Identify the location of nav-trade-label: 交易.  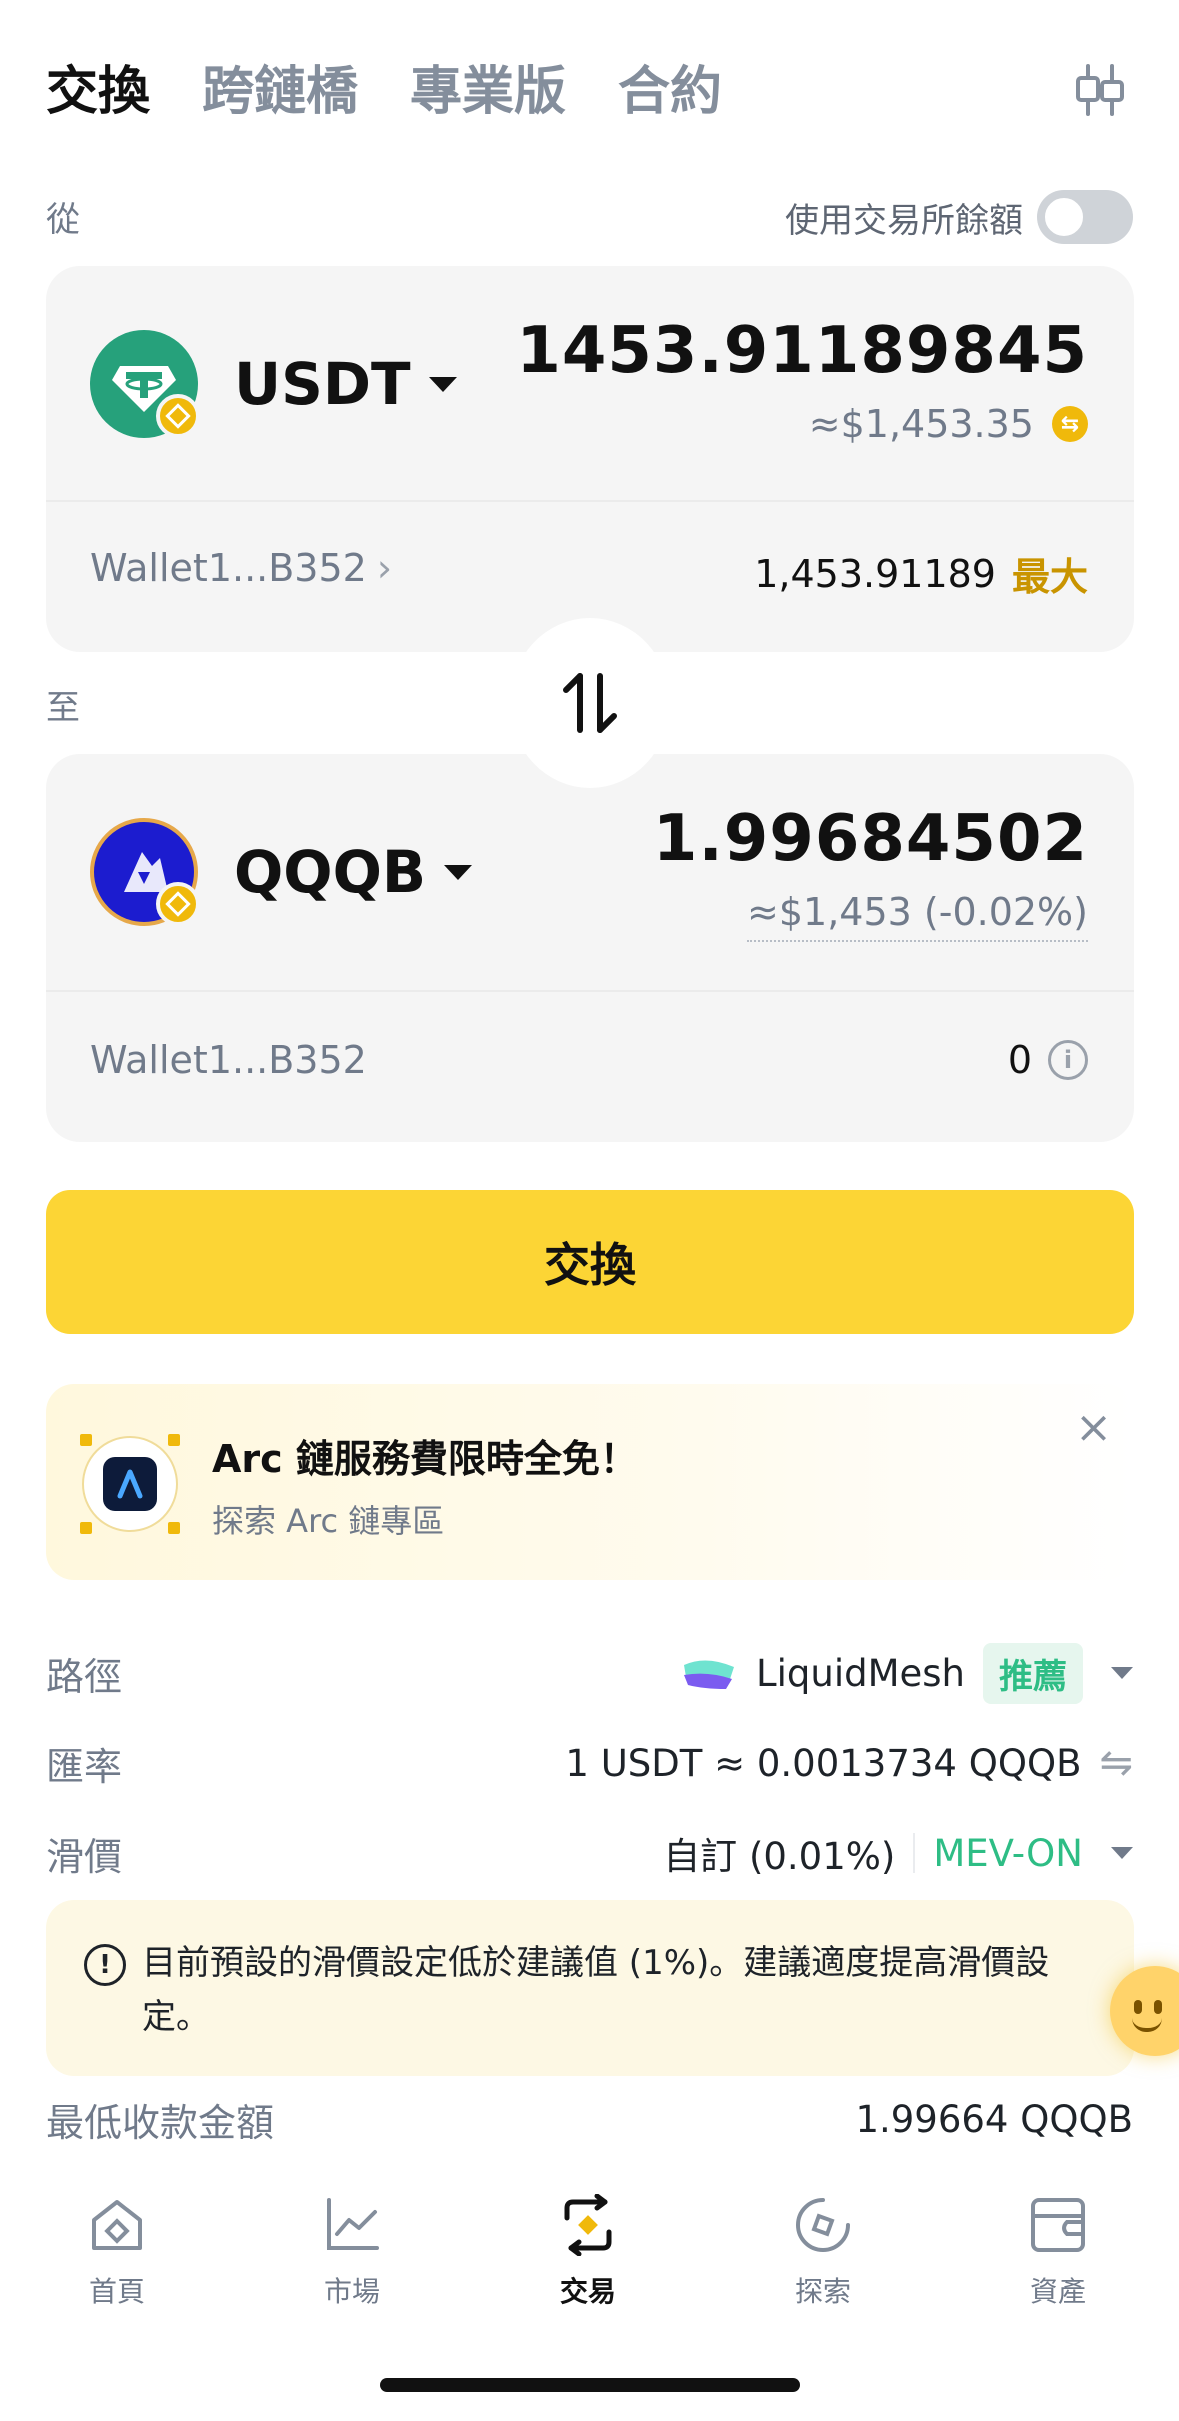
(587, 2291).